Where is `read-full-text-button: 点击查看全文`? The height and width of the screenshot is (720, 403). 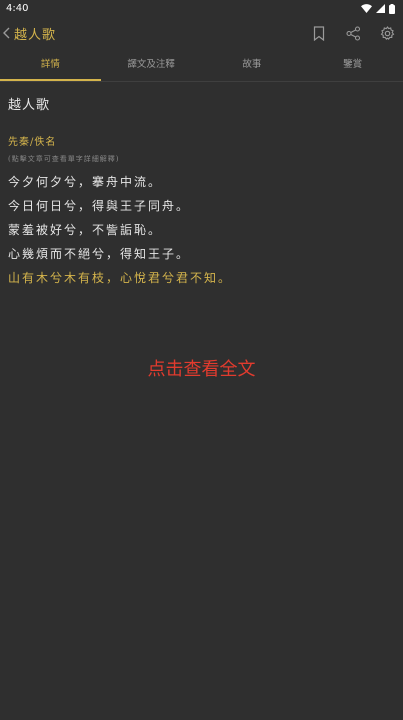 read-full-text-button: 点击查看全文 is located at coordinates (201, 368).